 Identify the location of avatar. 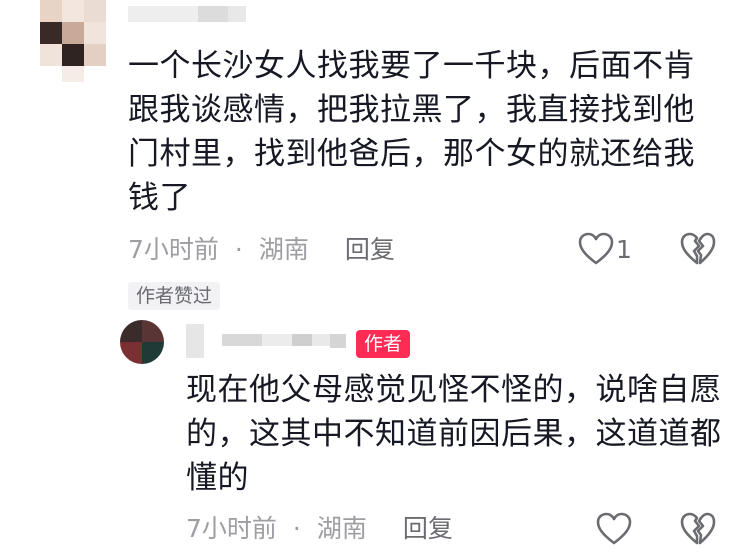
(73, 42).